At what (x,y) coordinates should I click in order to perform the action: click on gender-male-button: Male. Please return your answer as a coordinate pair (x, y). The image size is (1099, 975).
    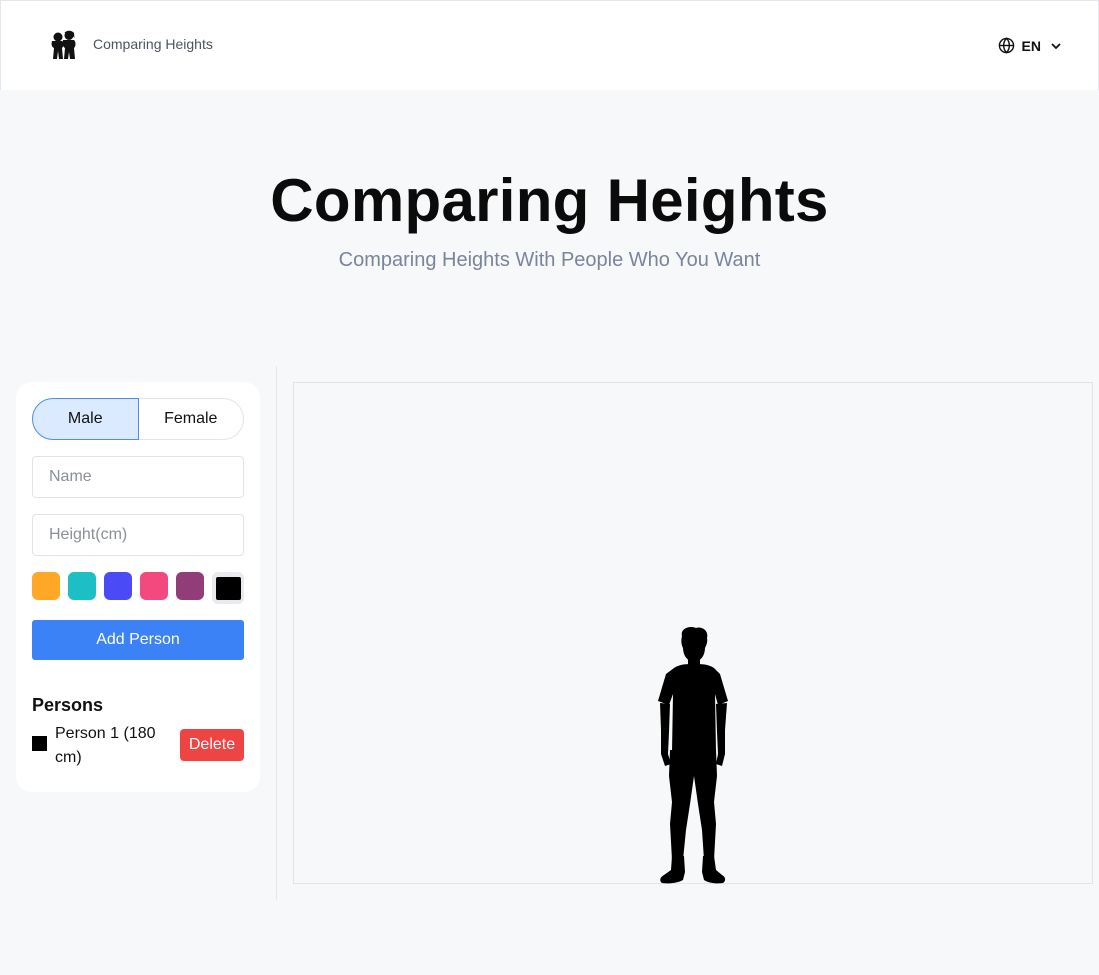
    Looking at the image, I should click on (85, 419).